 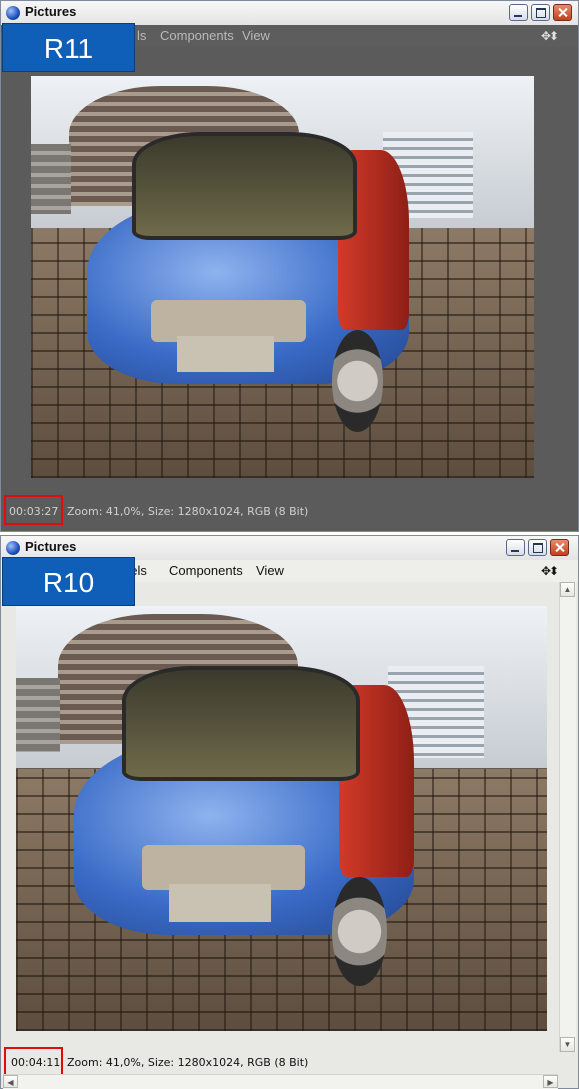 What do you see at coordinates (550, 1081) in the screenshot?
I see `scroll-right-button: ▶` at bounding box center [550, 1081].